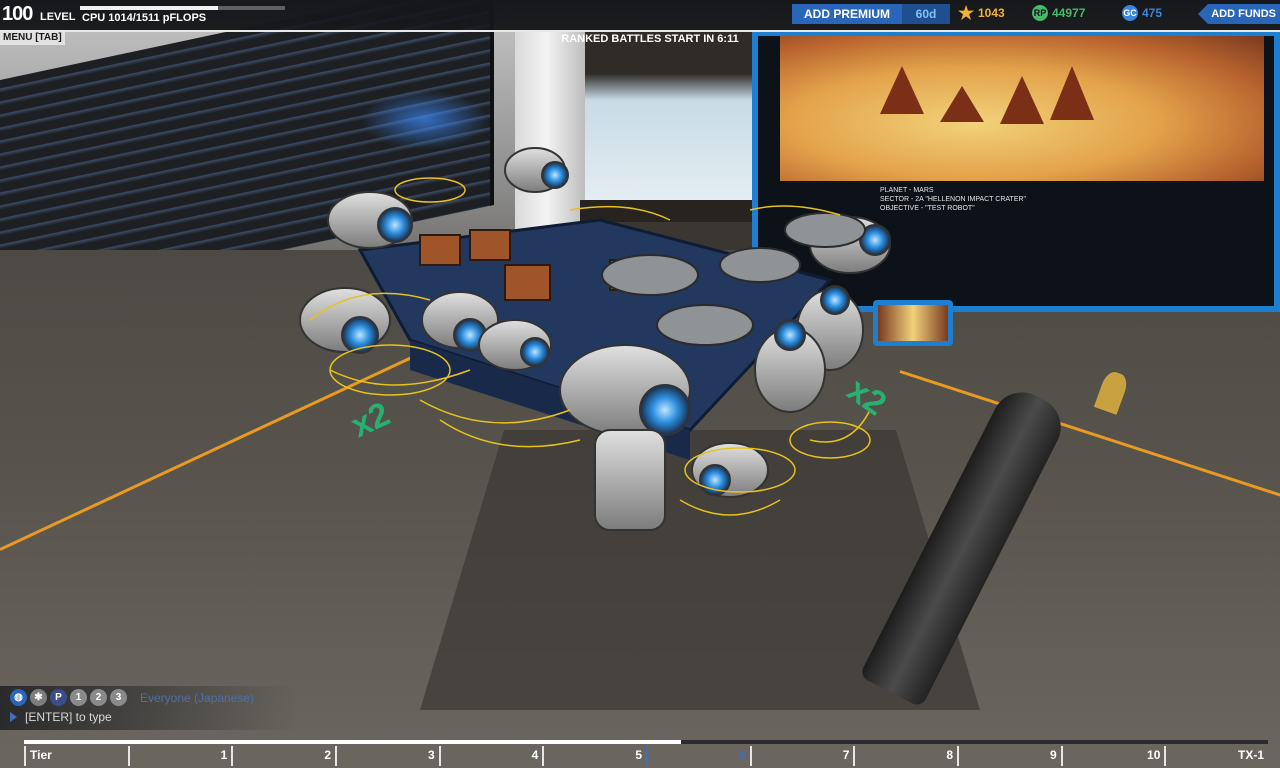 The image size is (1280, 768). I want to click on user-2-icon: 2, so click(98, 697).